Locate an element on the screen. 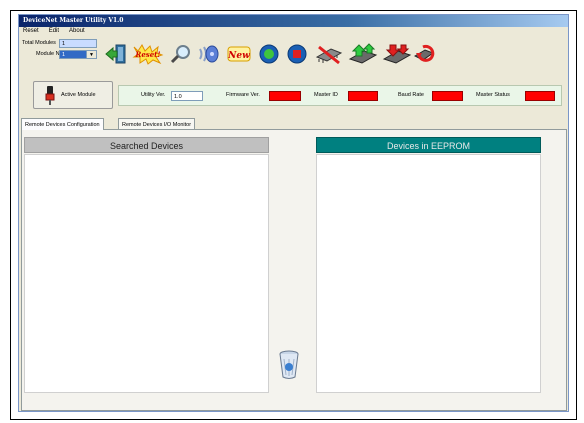 The image size is (584, 423). exit-button is located at coordinates (116, 54).